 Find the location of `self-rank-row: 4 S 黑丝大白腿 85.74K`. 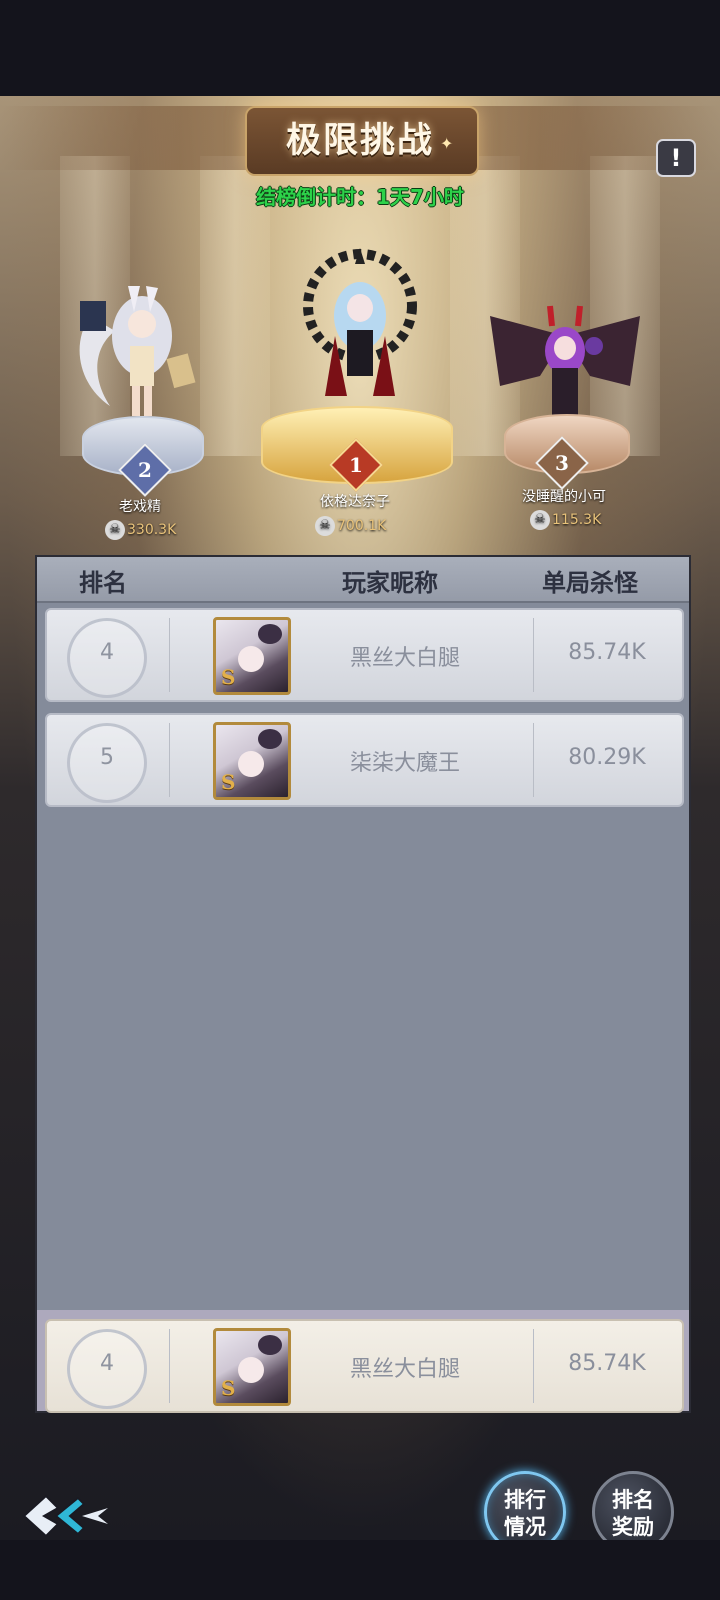

self-rank-row: 4 S 黑丝大白腿 85.74K is located at coordinates (364, 1366).